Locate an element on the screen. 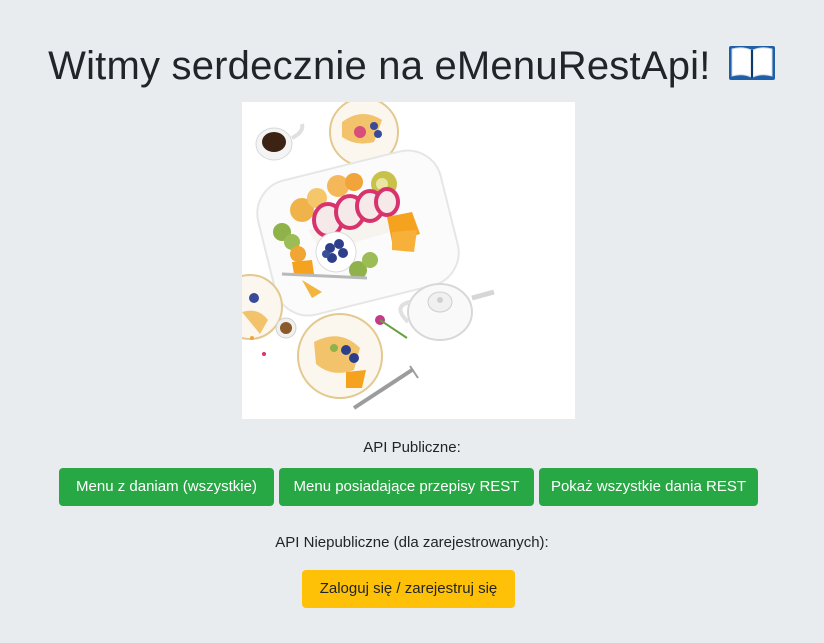  page-title-text: Witmy serdecznie na eMenuRestApi! is located at coordinates (379, 66).